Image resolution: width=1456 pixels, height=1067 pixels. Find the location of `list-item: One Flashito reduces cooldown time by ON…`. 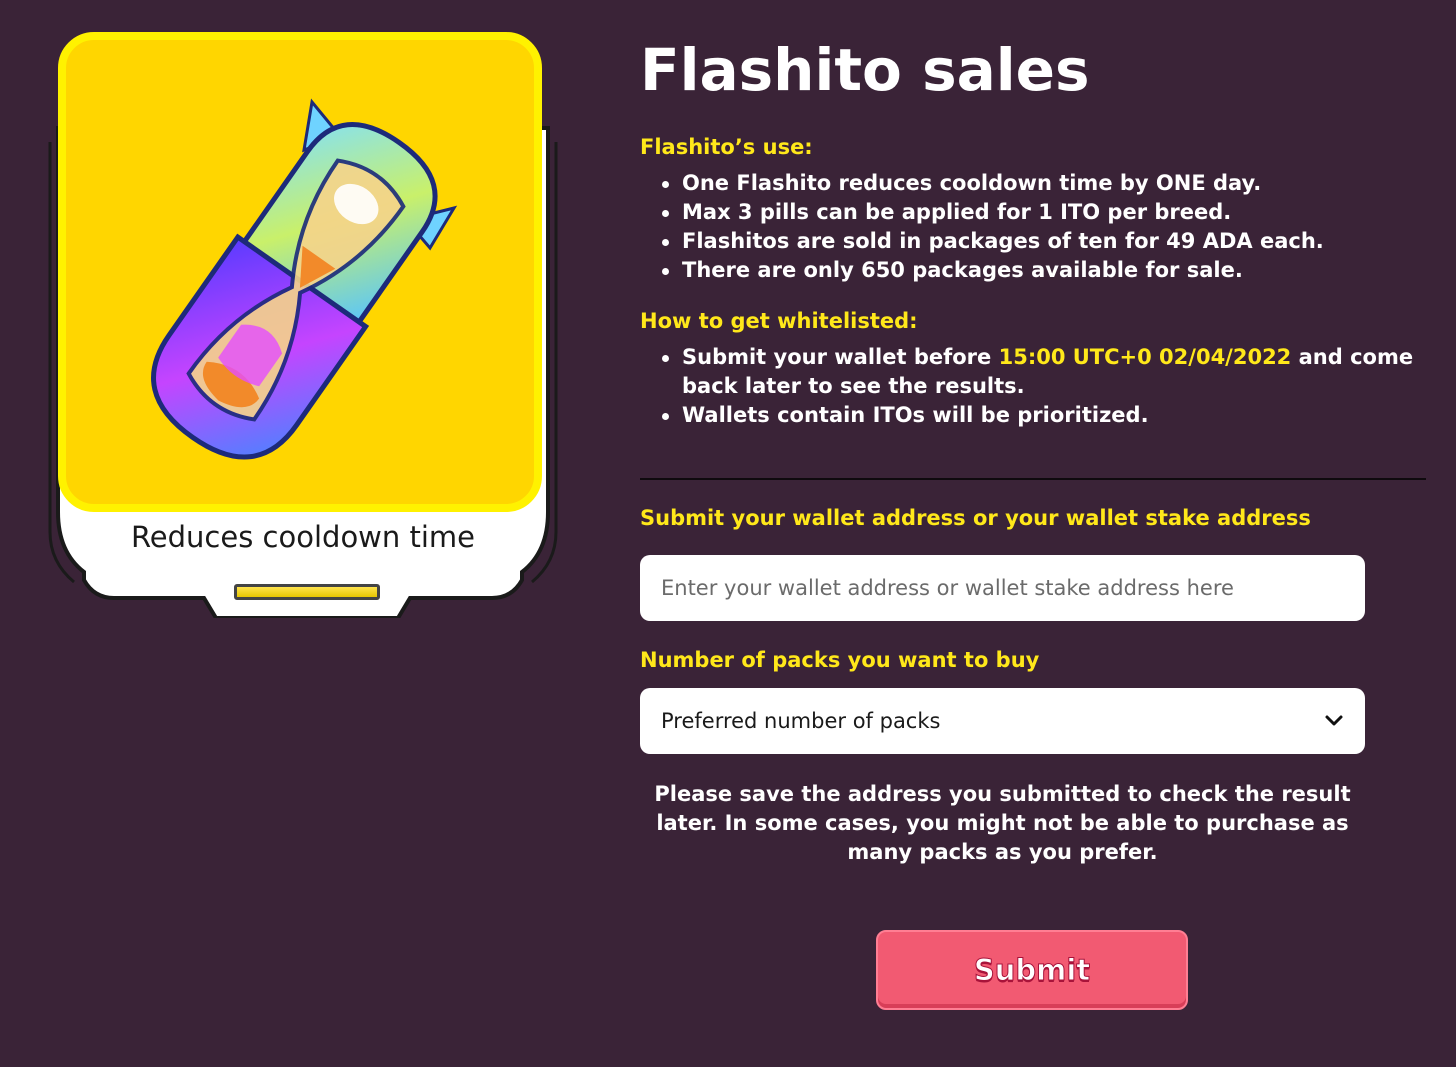

list-item: One Flashito reduces cooldown time by ON… is located at coordinates (1044, 183).